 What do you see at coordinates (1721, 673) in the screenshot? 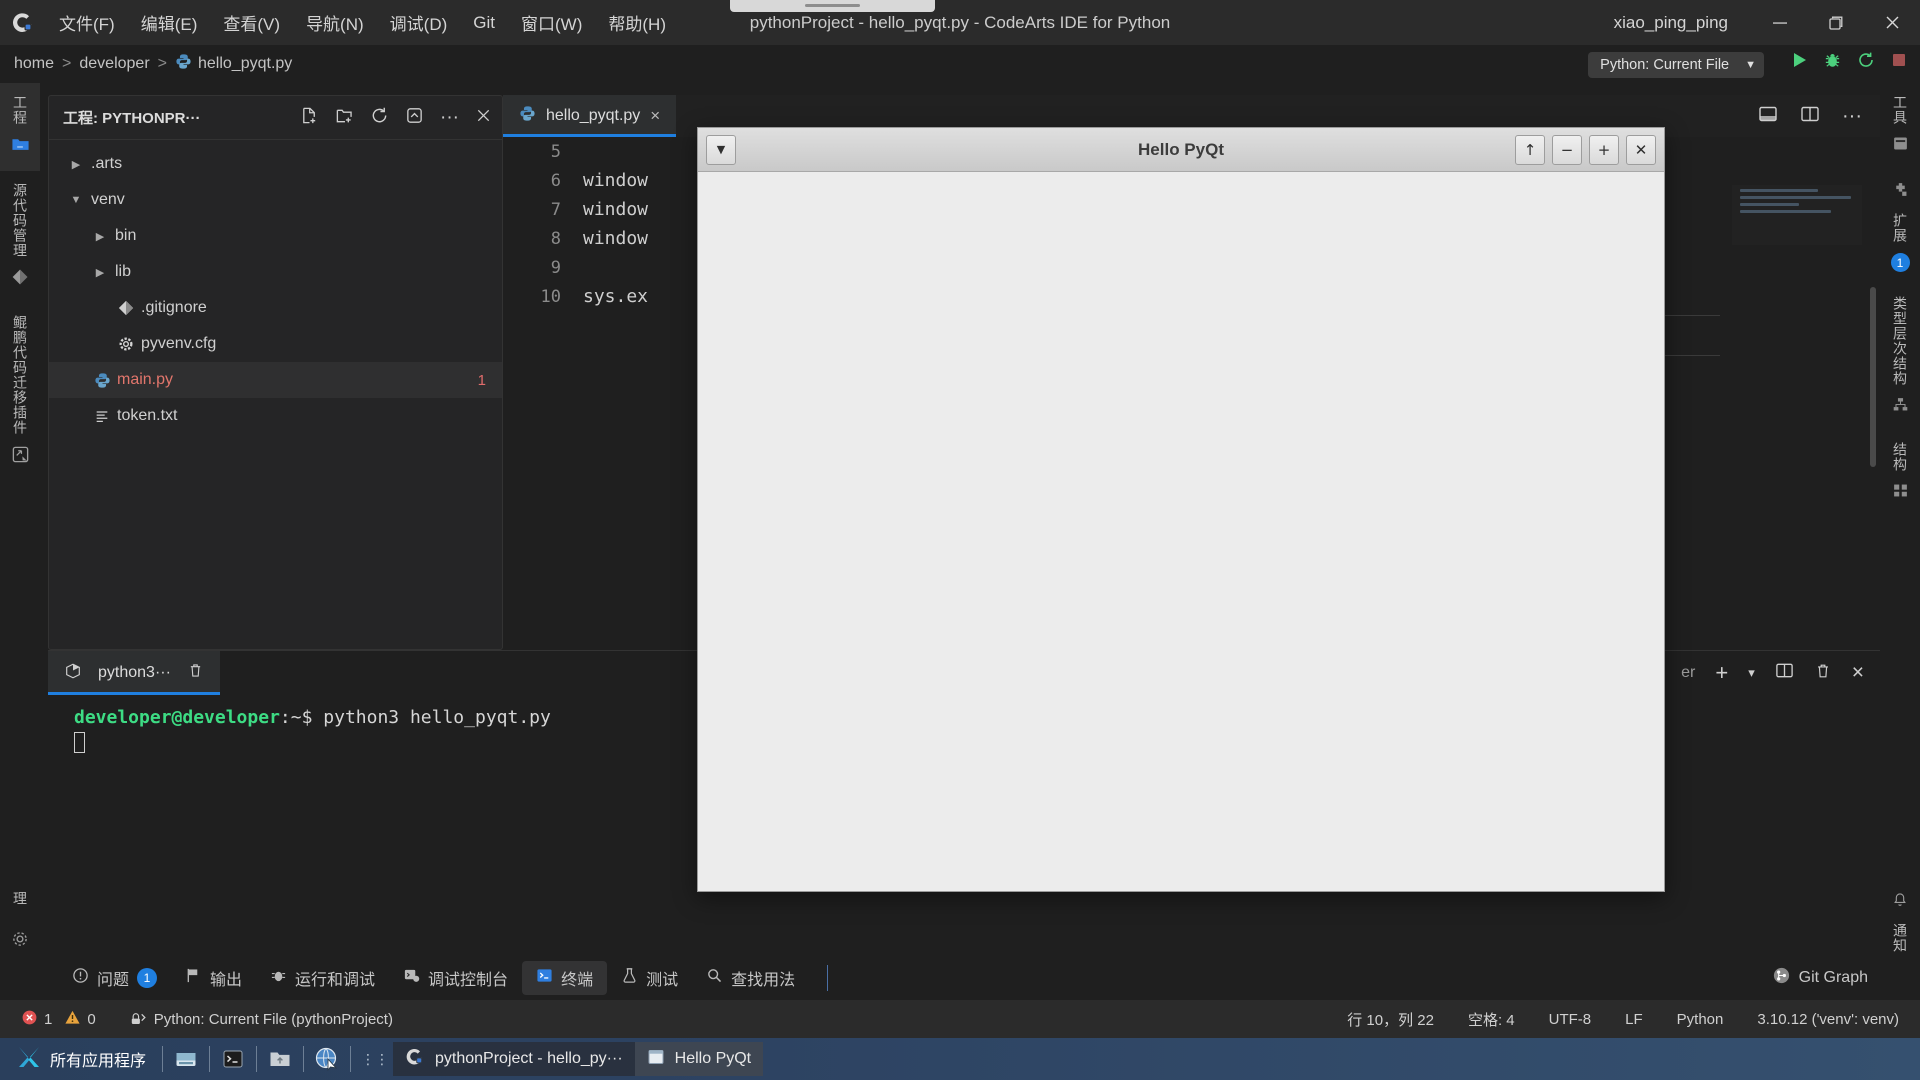
I see `add-terminal-icon: +` at bounding box center [1721, 673].